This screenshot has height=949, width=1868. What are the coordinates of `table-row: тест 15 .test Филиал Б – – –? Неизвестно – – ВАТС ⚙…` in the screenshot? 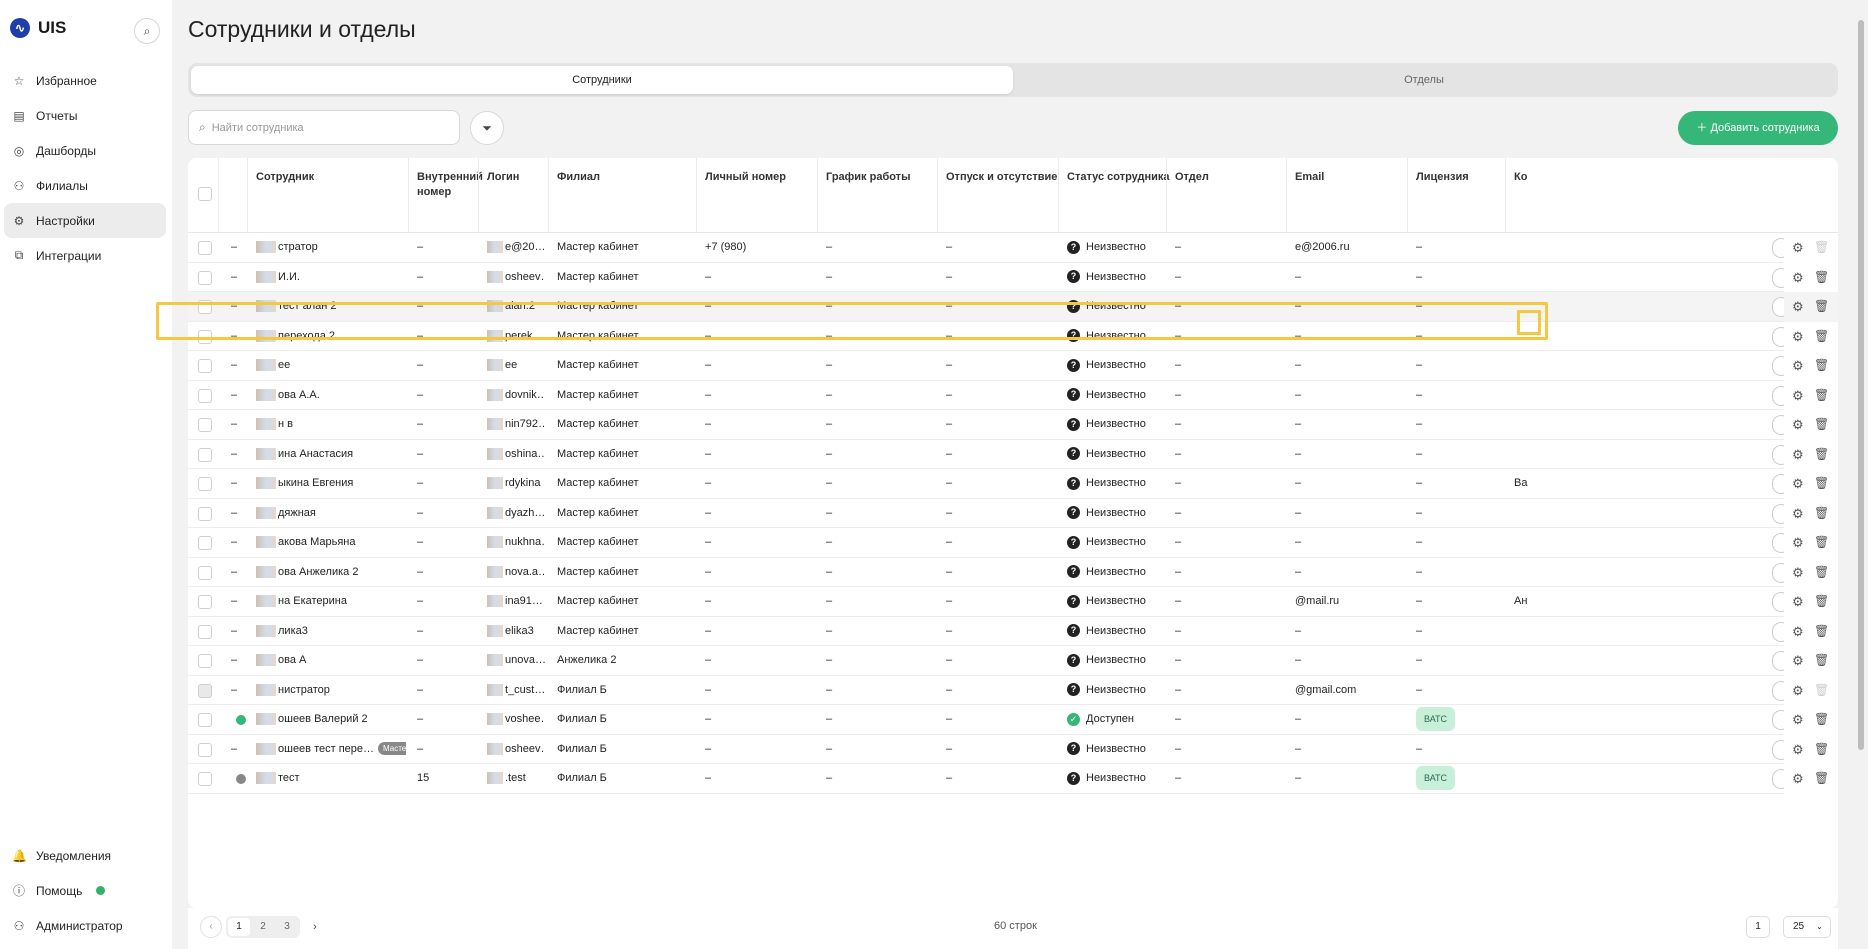 It's located at (1013, 779).